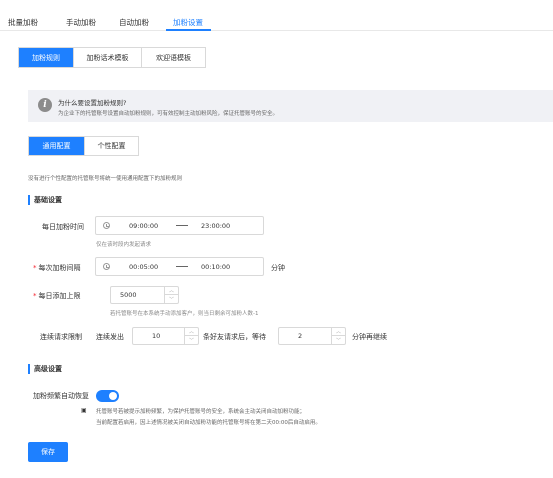 Image resolution: width=553 pixels, height=478 pixels. Describe the element at coordinates (48, 452) in the screenshot. I see `save-button: 保存` at that location.